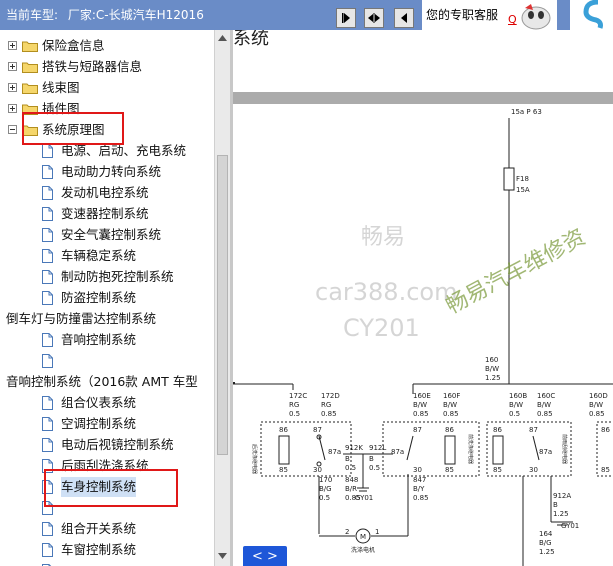  Describe the element at coordinates (350, 468) in the screenshot. I see `wire-912k-size: 0.5` at that location.